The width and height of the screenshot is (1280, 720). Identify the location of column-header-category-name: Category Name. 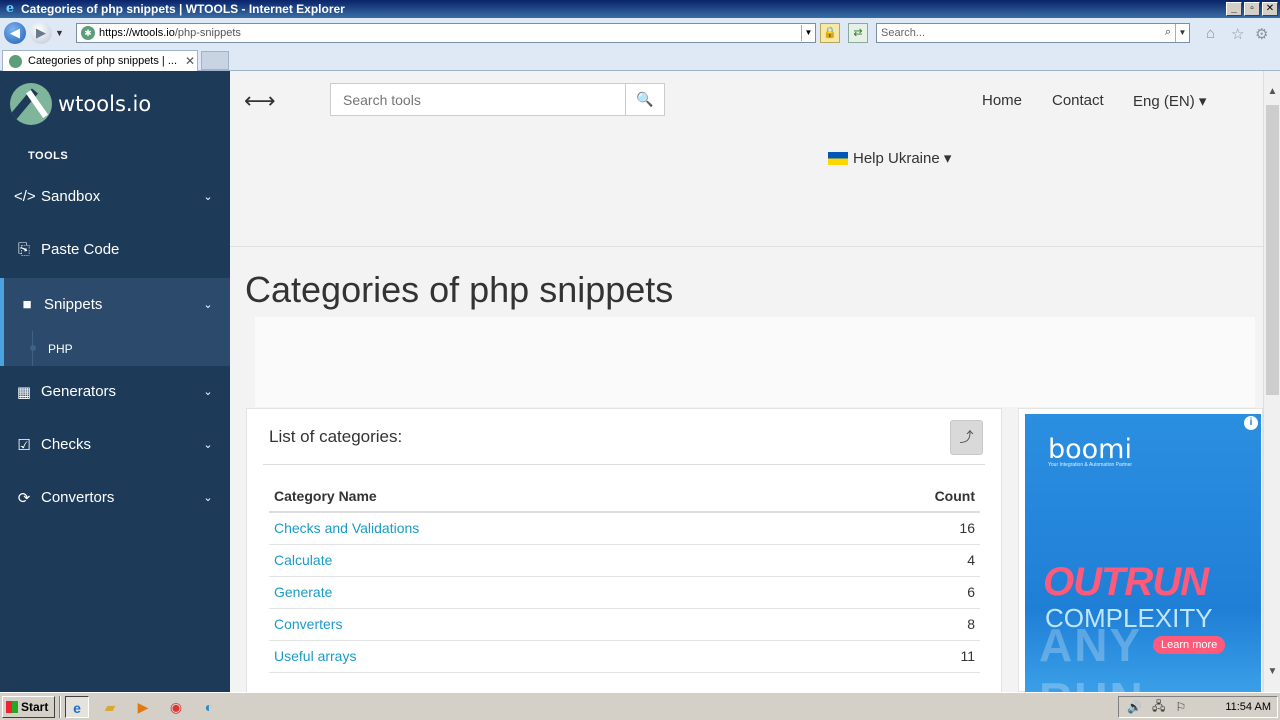
(537, 499).